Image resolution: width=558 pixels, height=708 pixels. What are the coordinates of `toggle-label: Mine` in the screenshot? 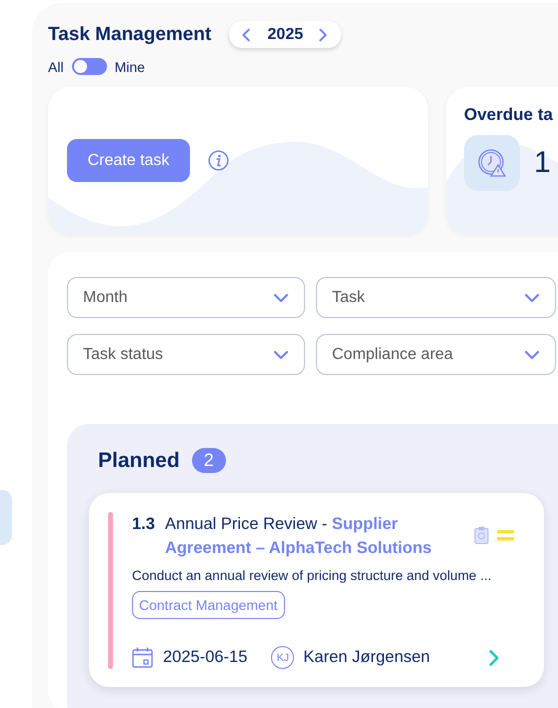 It's located at (129, 66).